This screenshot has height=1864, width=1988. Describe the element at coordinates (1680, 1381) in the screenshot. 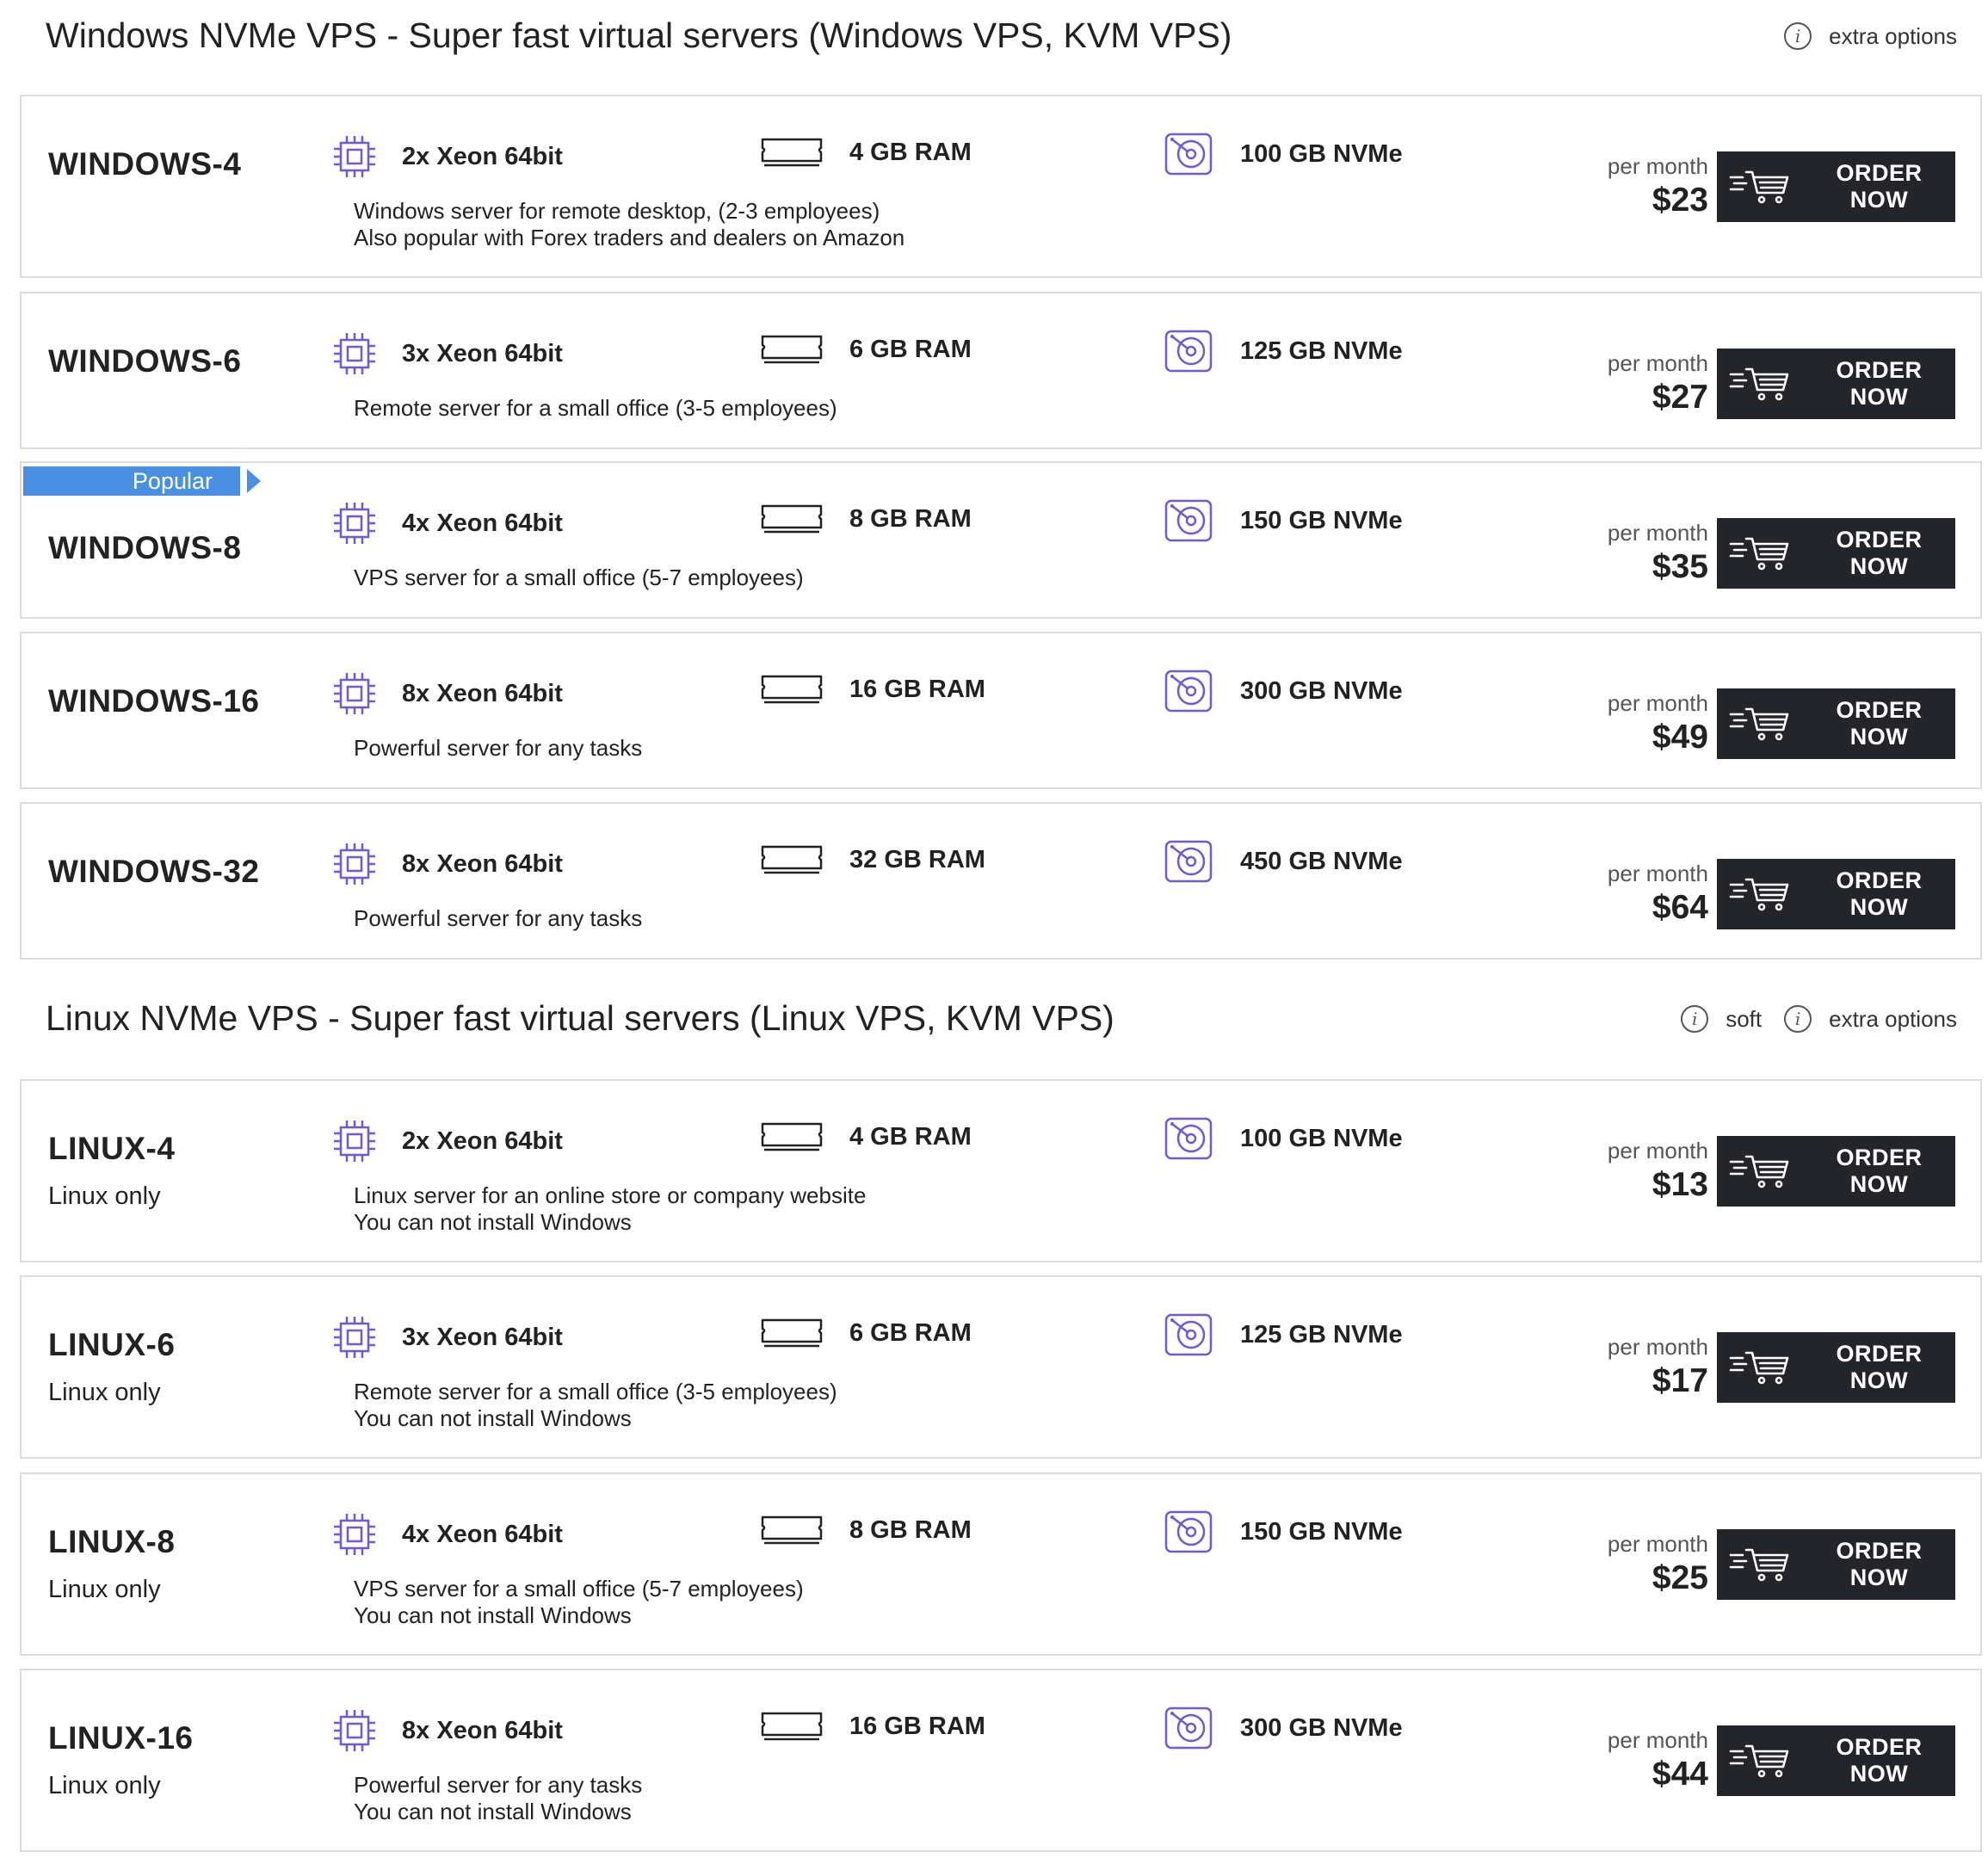

I see `price-amount: $17` at that location.